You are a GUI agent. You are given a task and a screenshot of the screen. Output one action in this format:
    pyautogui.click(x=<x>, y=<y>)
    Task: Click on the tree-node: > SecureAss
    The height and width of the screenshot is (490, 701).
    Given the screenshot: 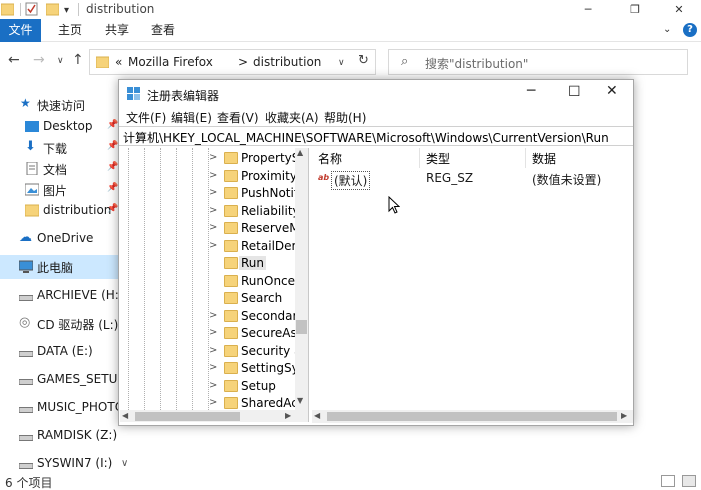 What is the action you would take?
    pyautogui.click(x=258, y=333)
    